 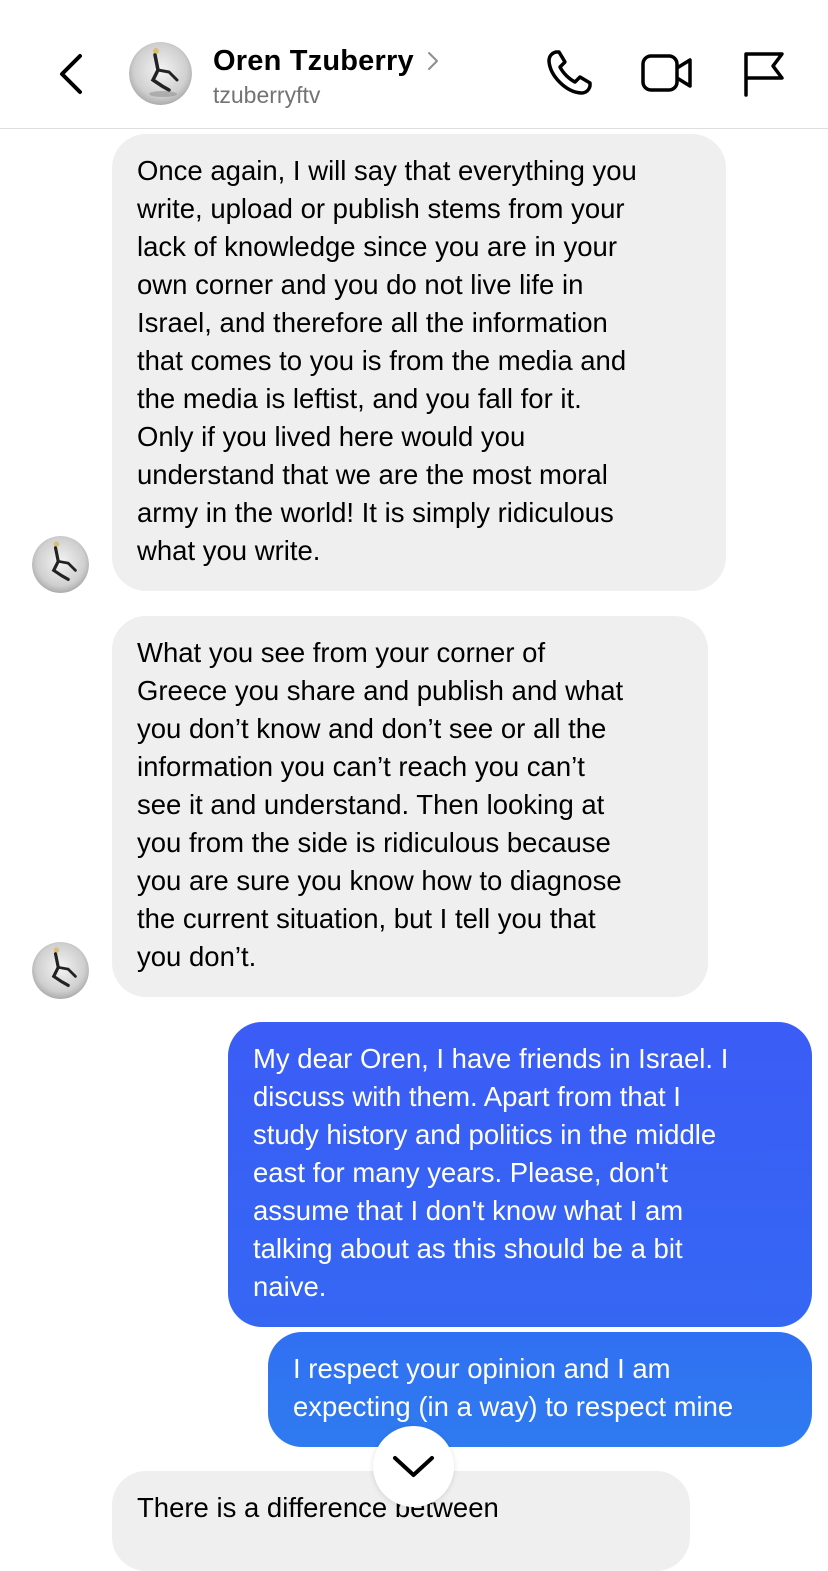 I want to click on flag-icon, so click(x=764, y=74).